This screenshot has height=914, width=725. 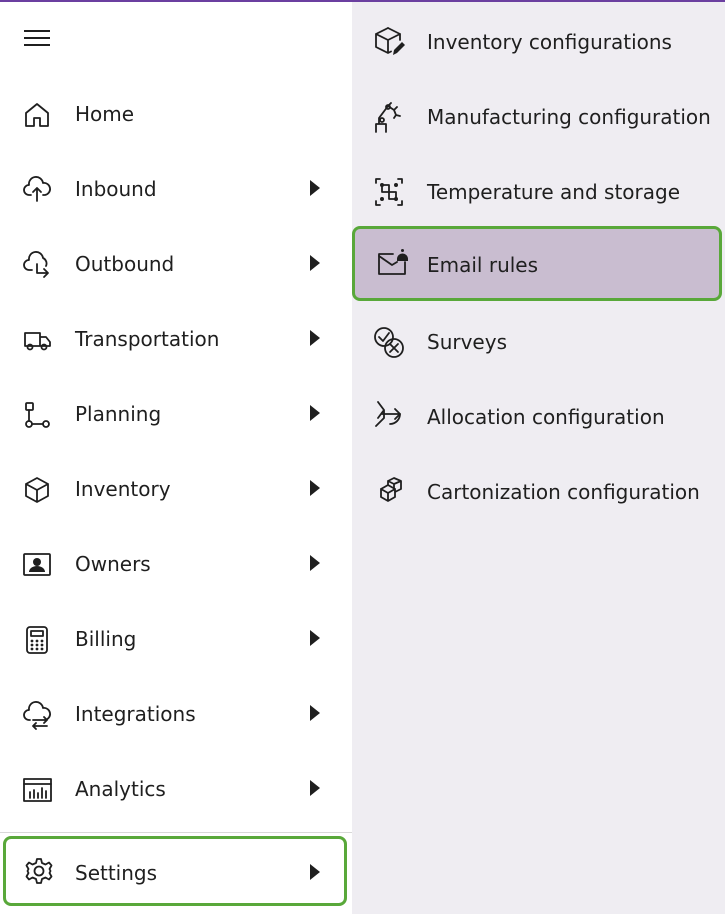 I want to click on boxes-icon, so click(x=389, y=492).